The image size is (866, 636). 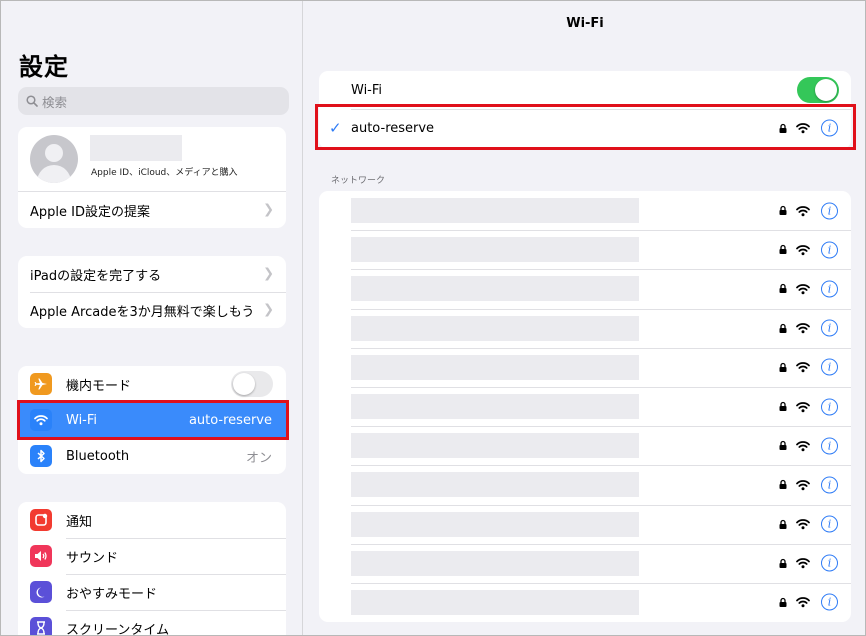 I want to click on notifications-icon, so click(x=41, y=520).